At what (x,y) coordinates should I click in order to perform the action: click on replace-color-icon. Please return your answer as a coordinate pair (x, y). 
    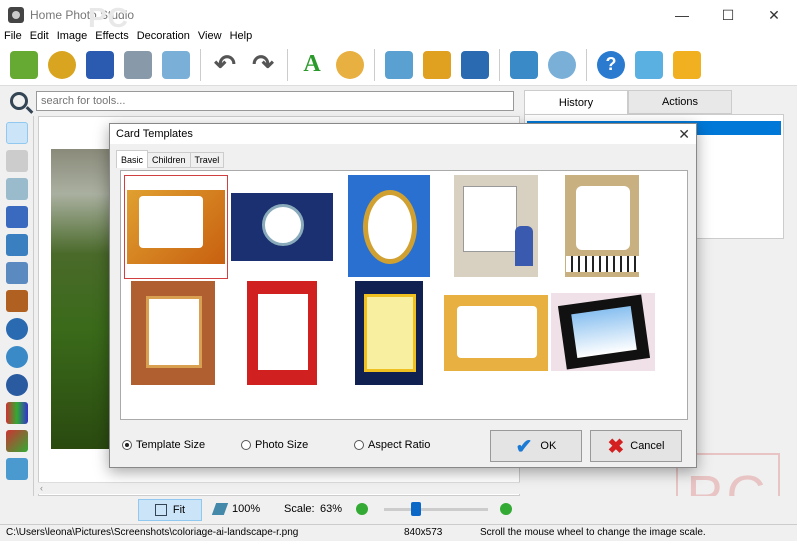
    Looking at the image, I should click on (16, 441).